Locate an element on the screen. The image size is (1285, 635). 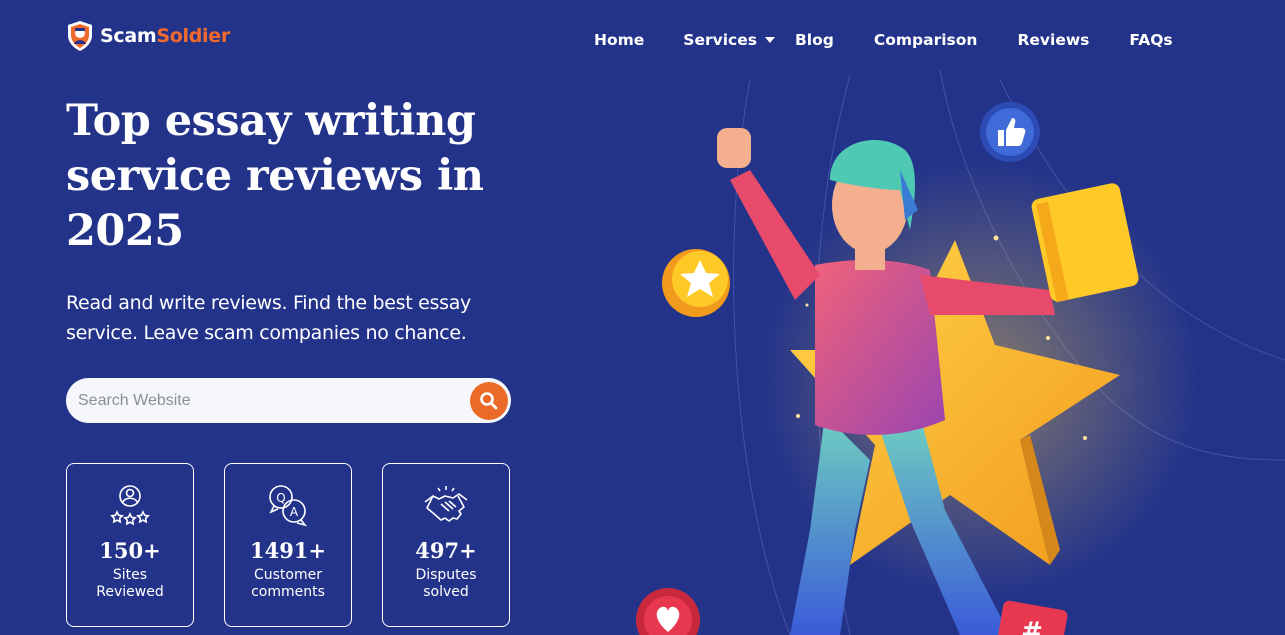
handshake-icon is located at coordinates (446, 504).